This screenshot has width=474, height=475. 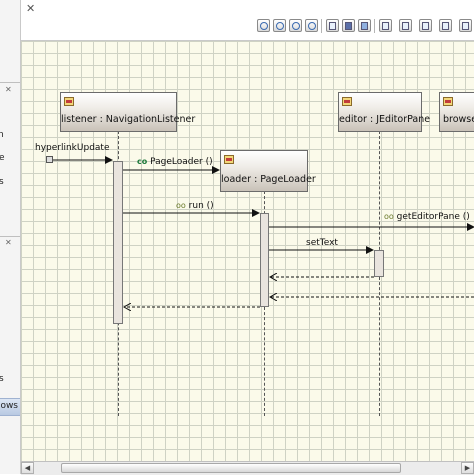 I want to click on constructor-stereotype: co, so click(x=142, y=161).